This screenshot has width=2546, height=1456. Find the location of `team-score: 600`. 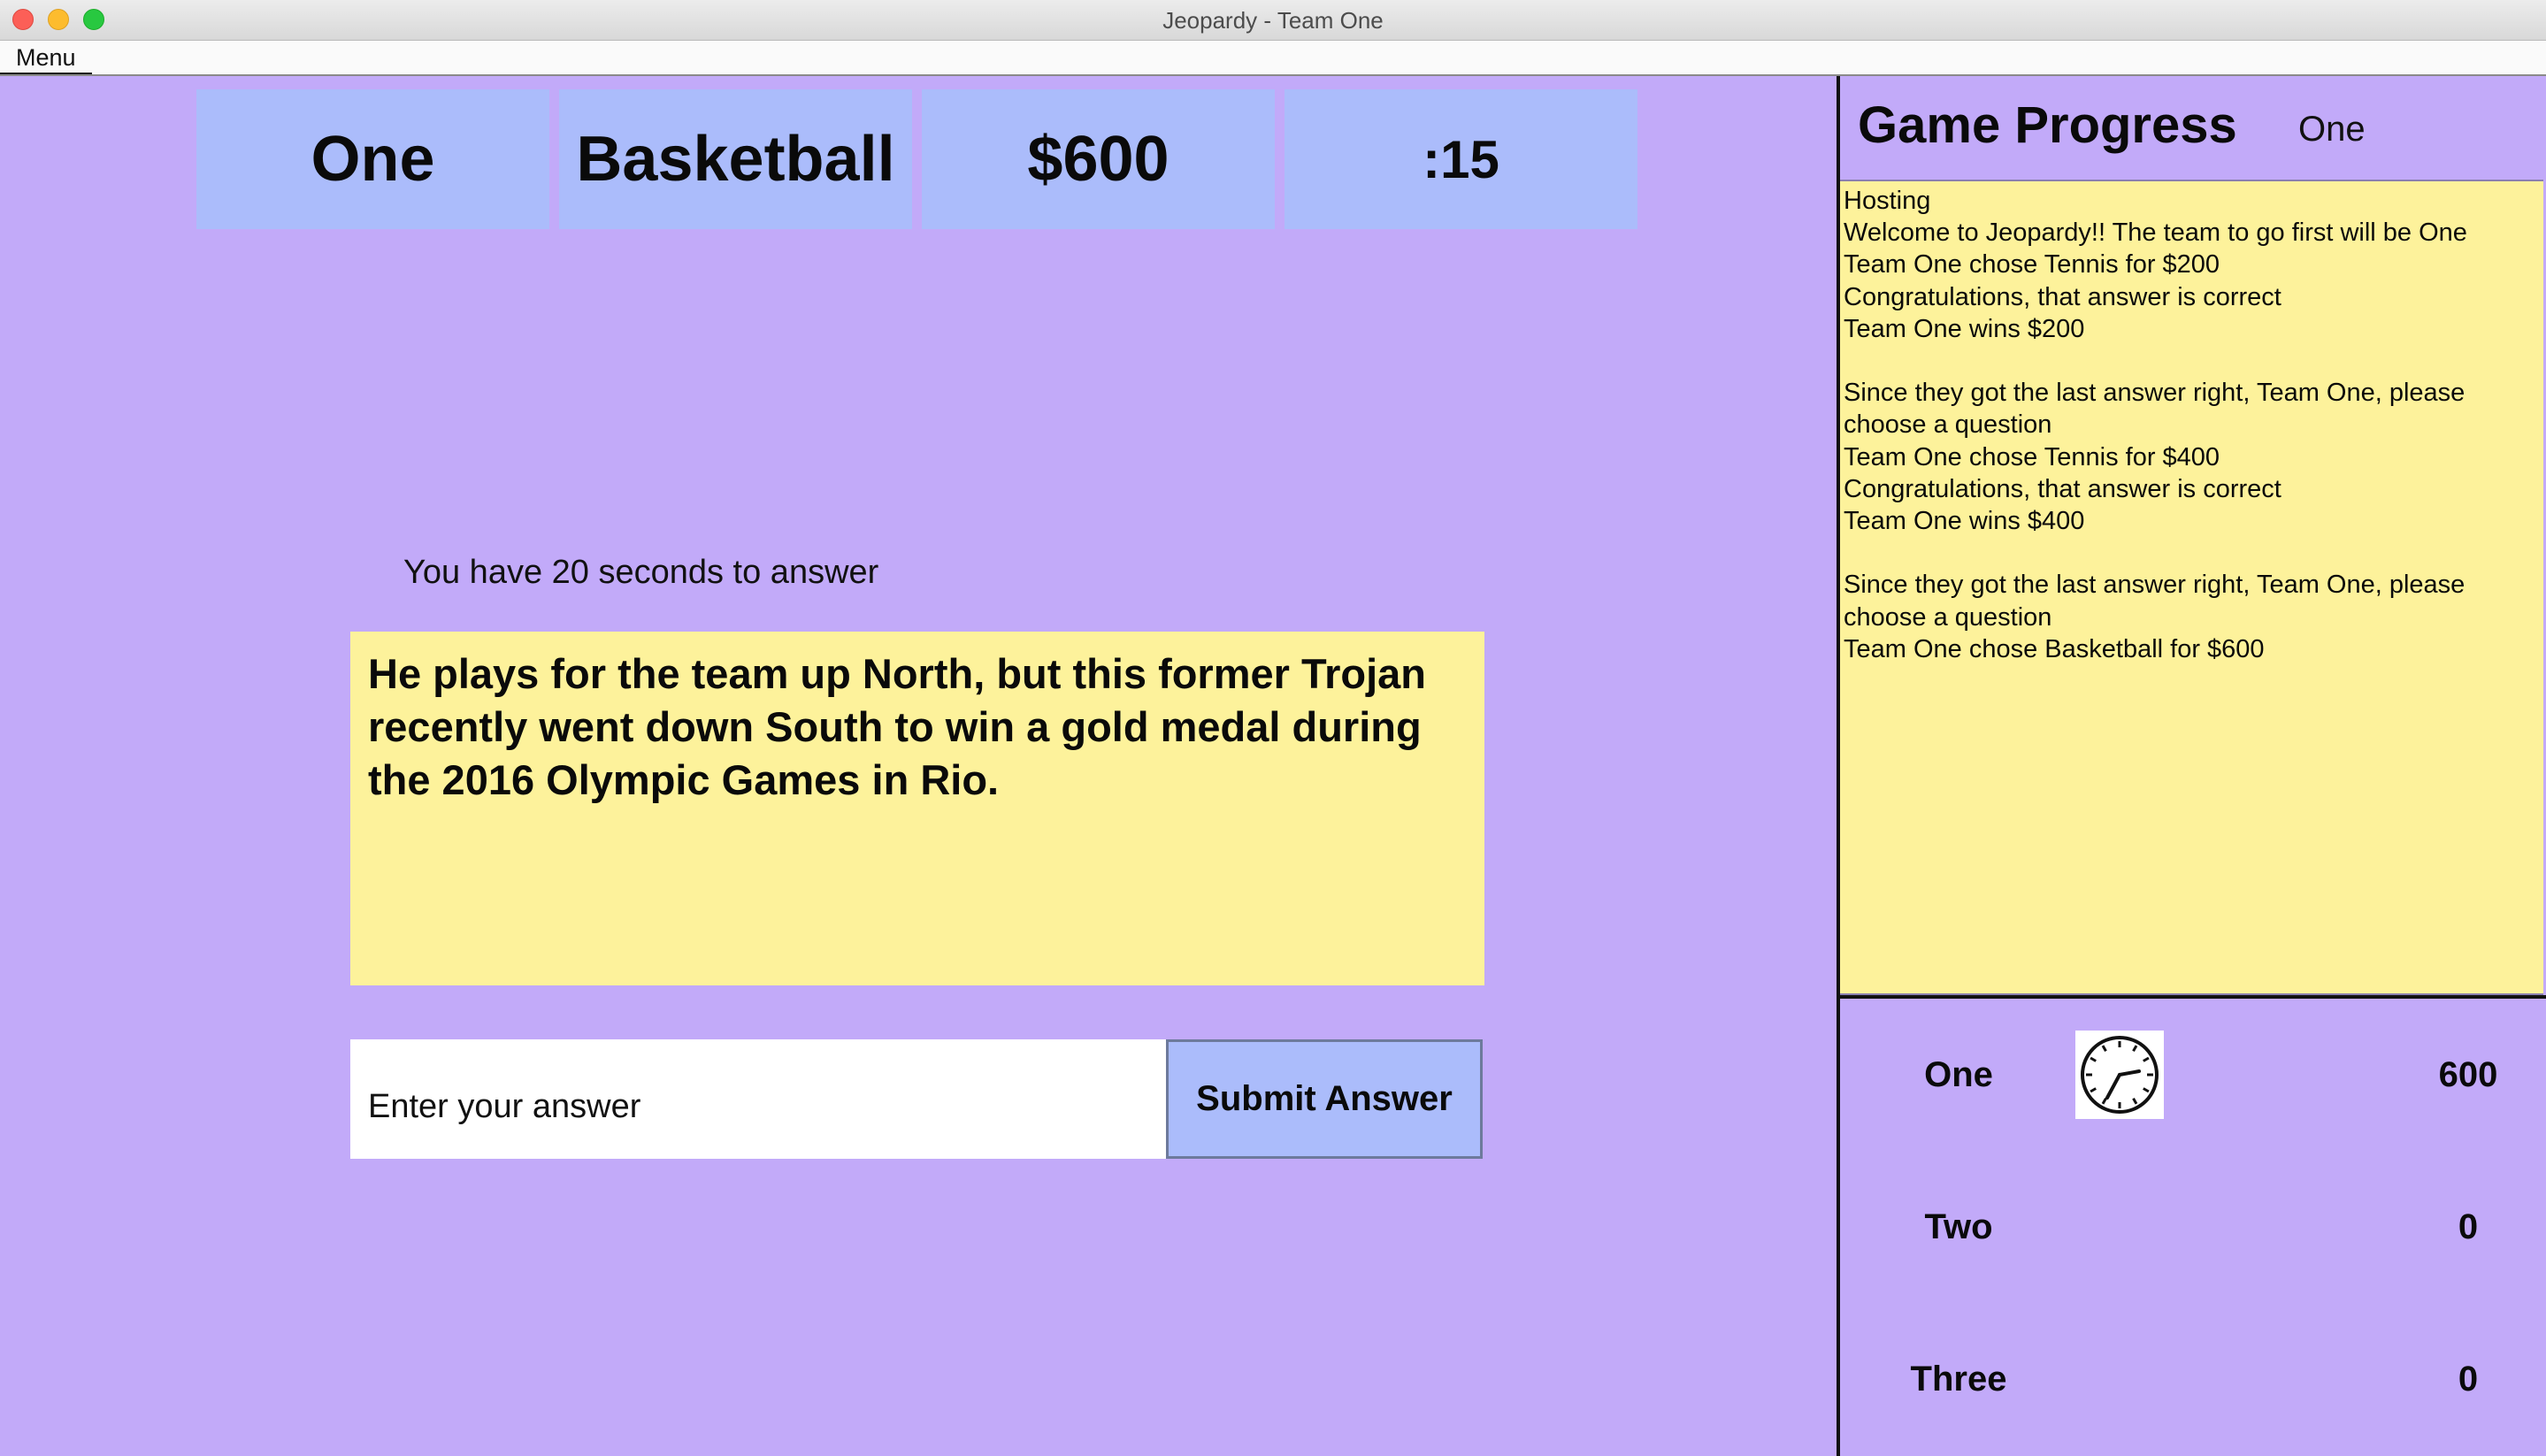

team-score: 600 is located at coordinates (2468, 1074).